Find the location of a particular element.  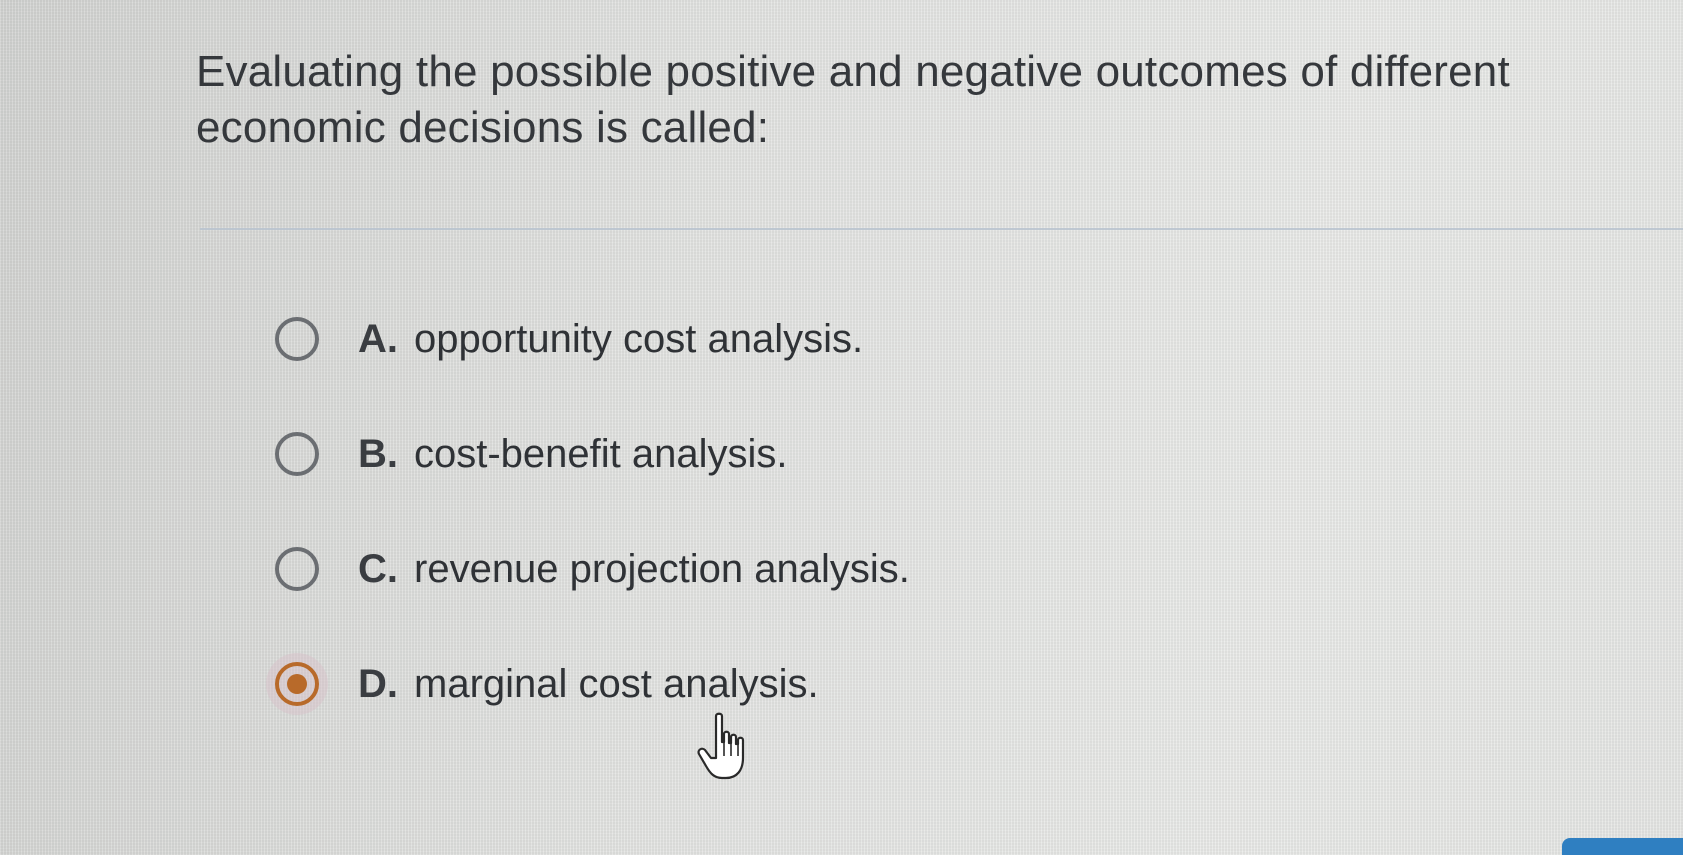

option-c: C. revenue projection analysis. is located at coordinates (588, 569).